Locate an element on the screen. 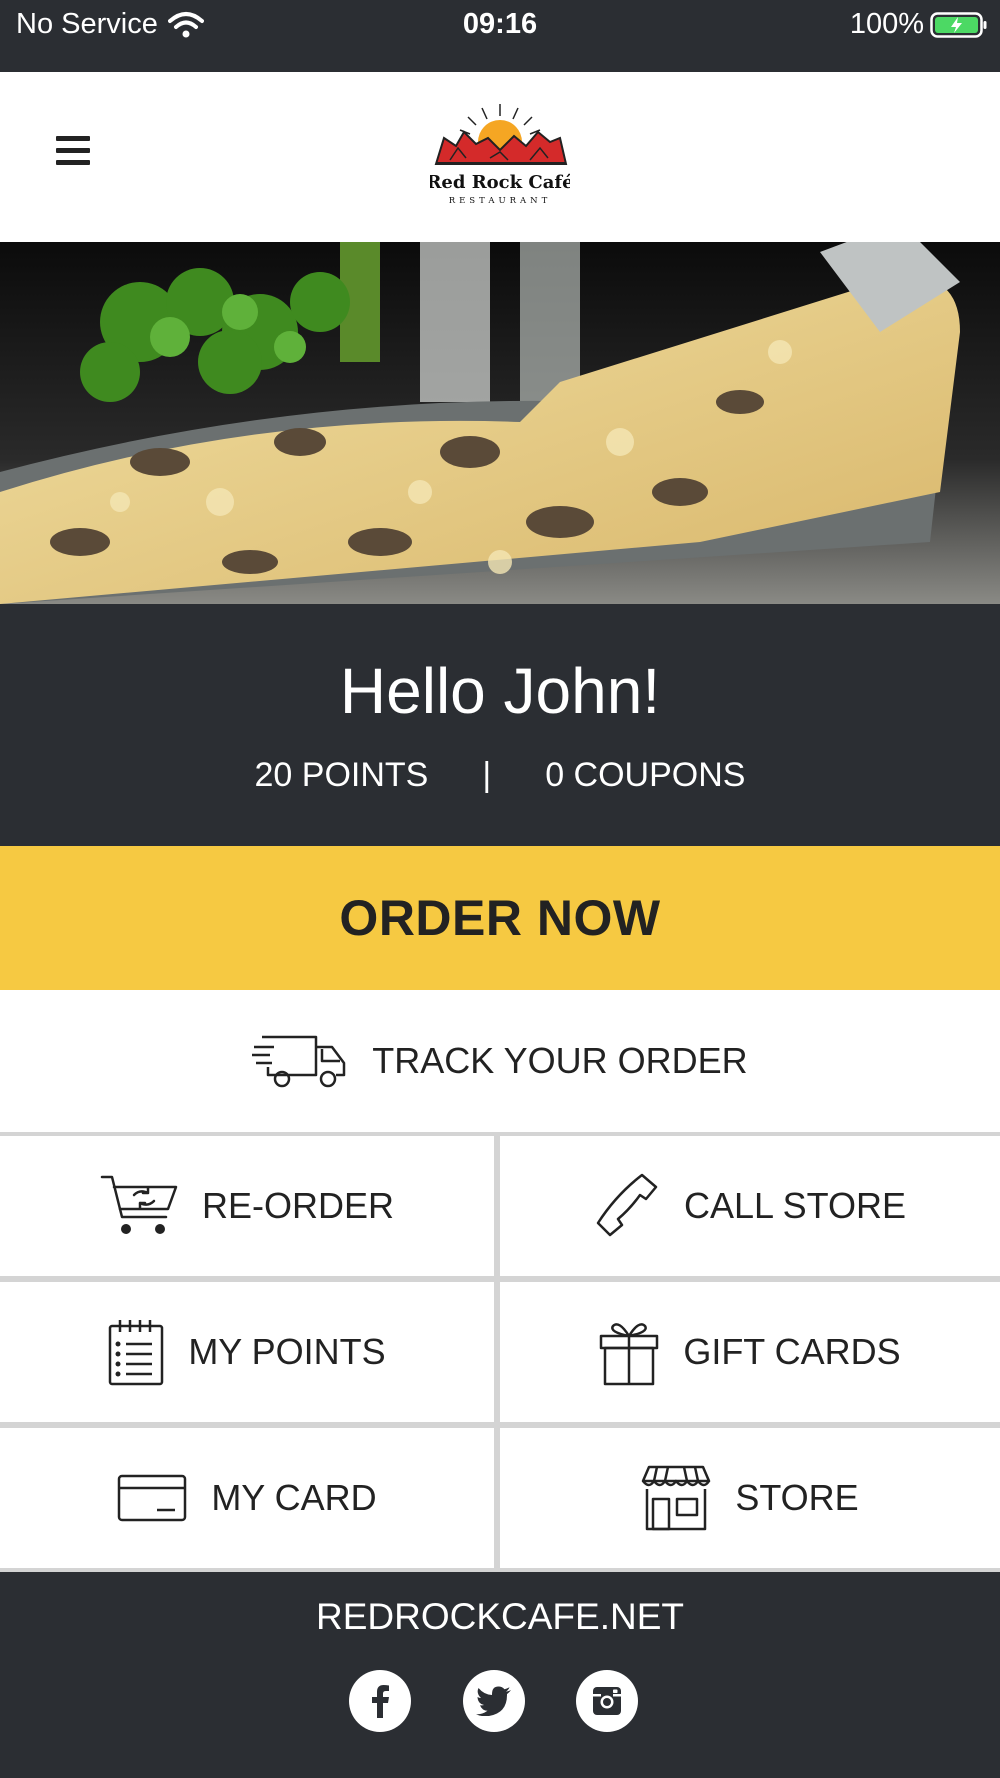 The width and height of the screenshot is (1000, 1778). app-header: Red Rock Café RESTAURANT is located at coordinates (500, 157).